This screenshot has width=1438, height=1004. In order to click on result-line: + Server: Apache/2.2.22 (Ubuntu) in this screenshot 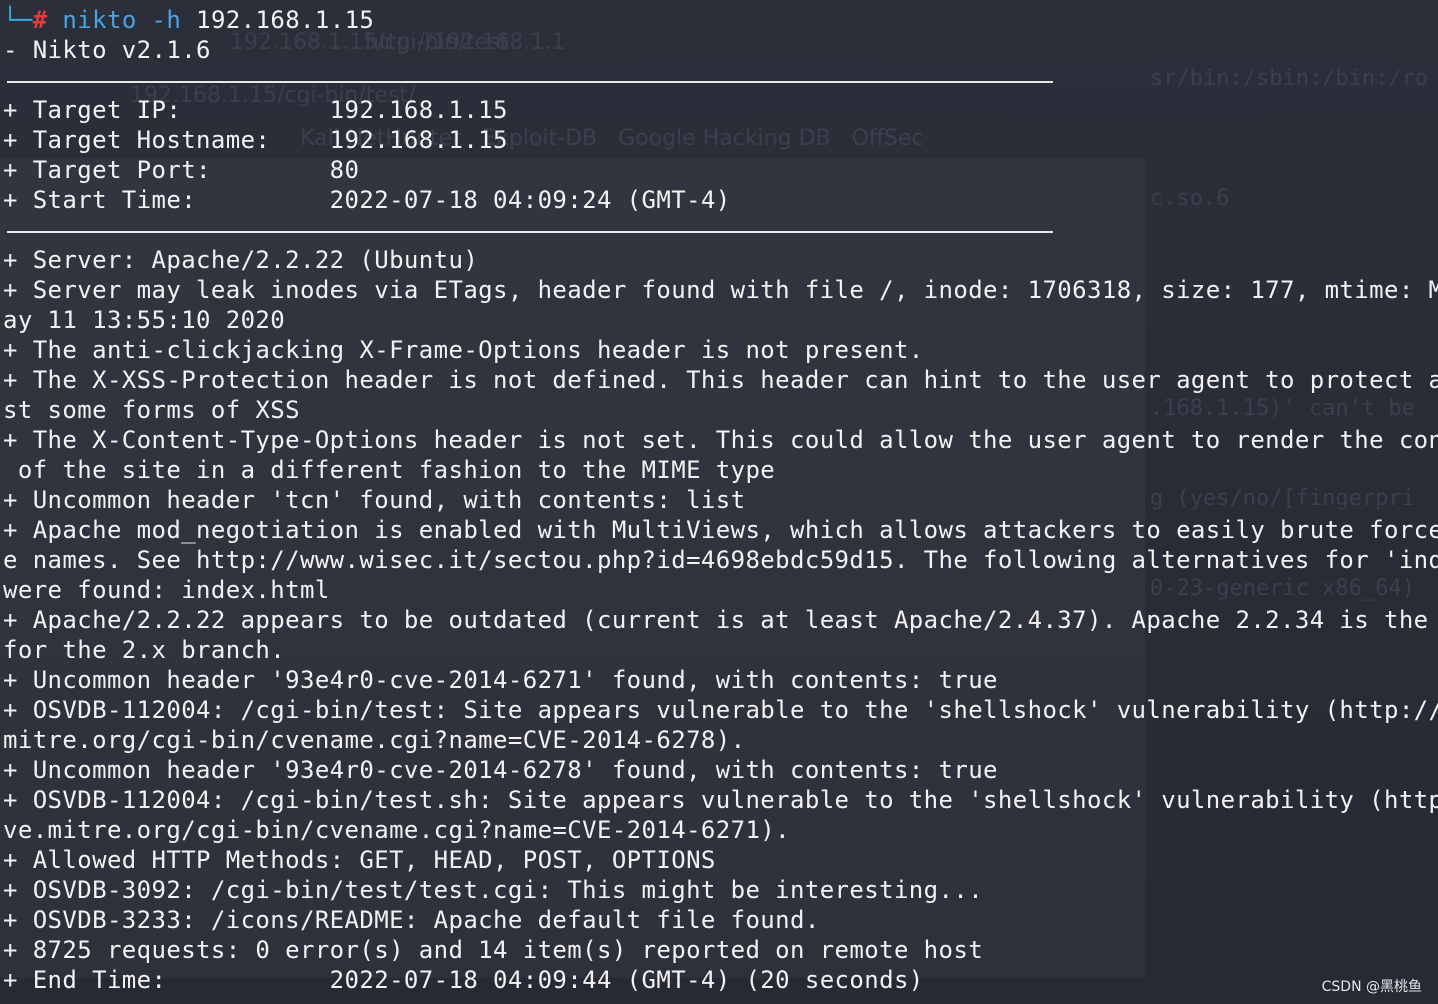, I will do `click(241, 260)`.